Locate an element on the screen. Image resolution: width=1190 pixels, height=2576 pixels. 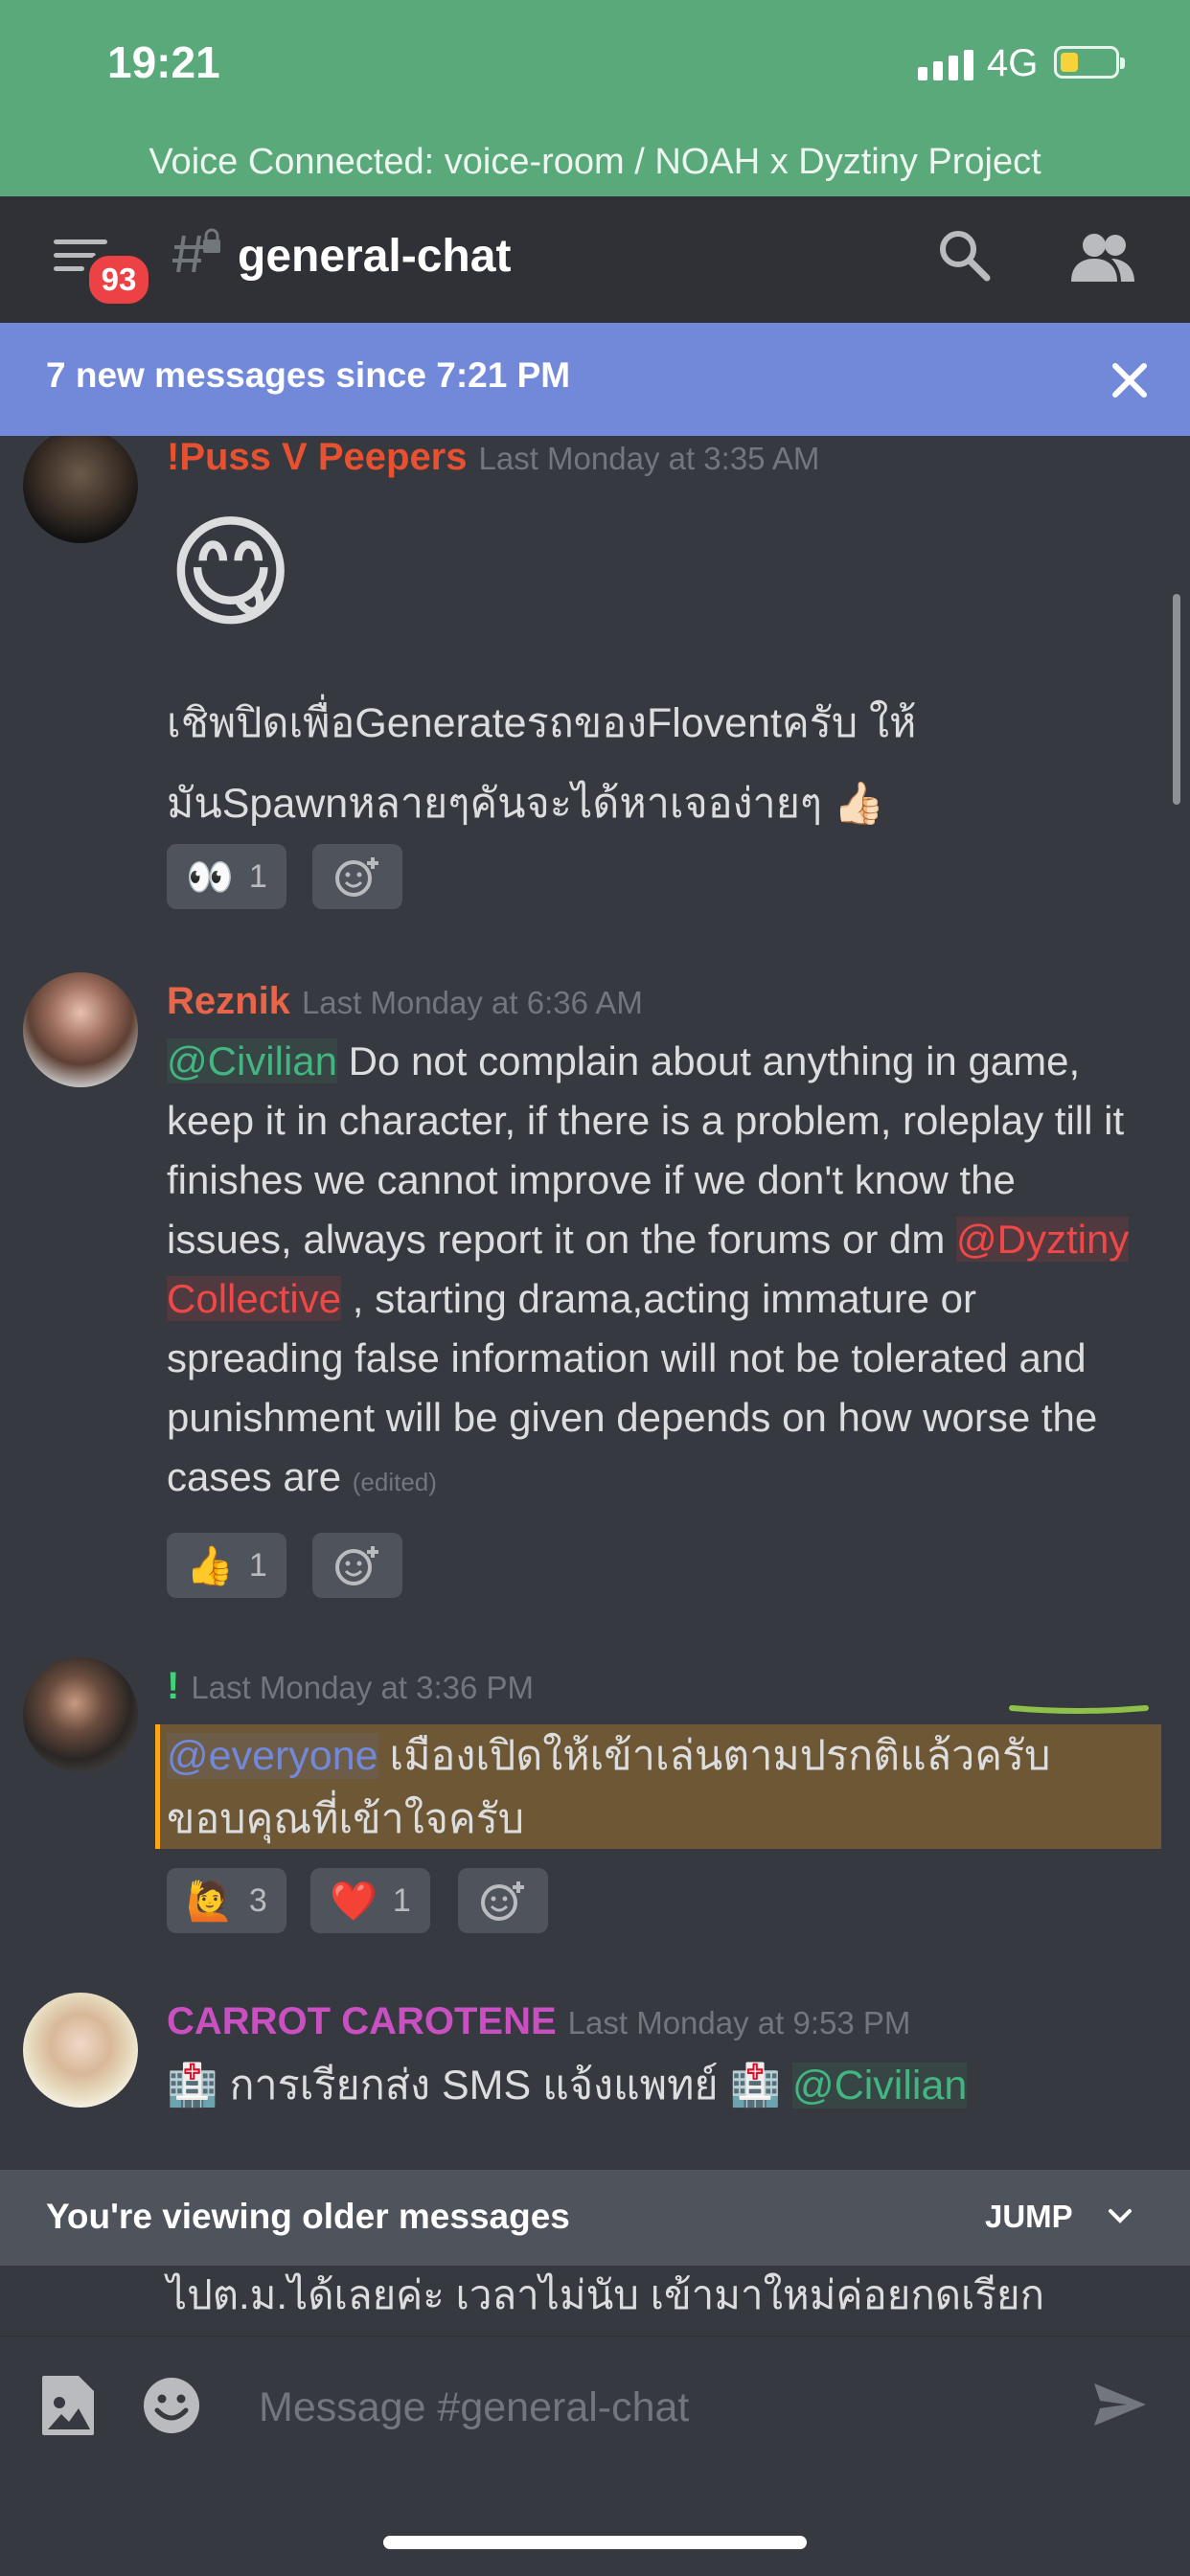
signal-icon is located at coordinates (946, 65).